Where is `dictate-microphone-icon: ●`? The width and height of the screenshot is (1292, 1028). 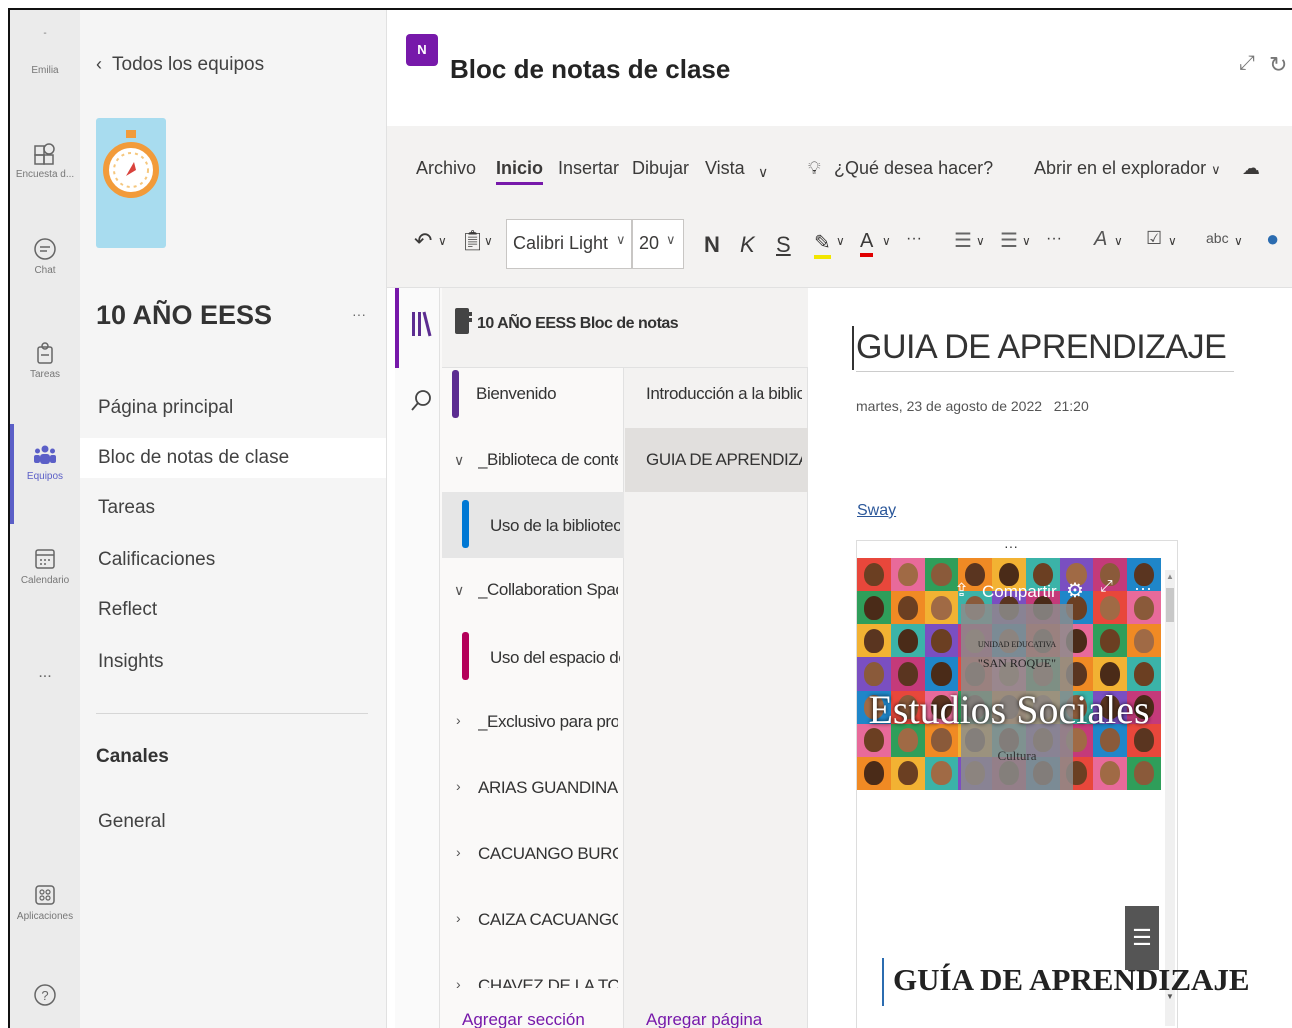 dictate-microphone-icon: ● is located at coordinates (1272, 239).